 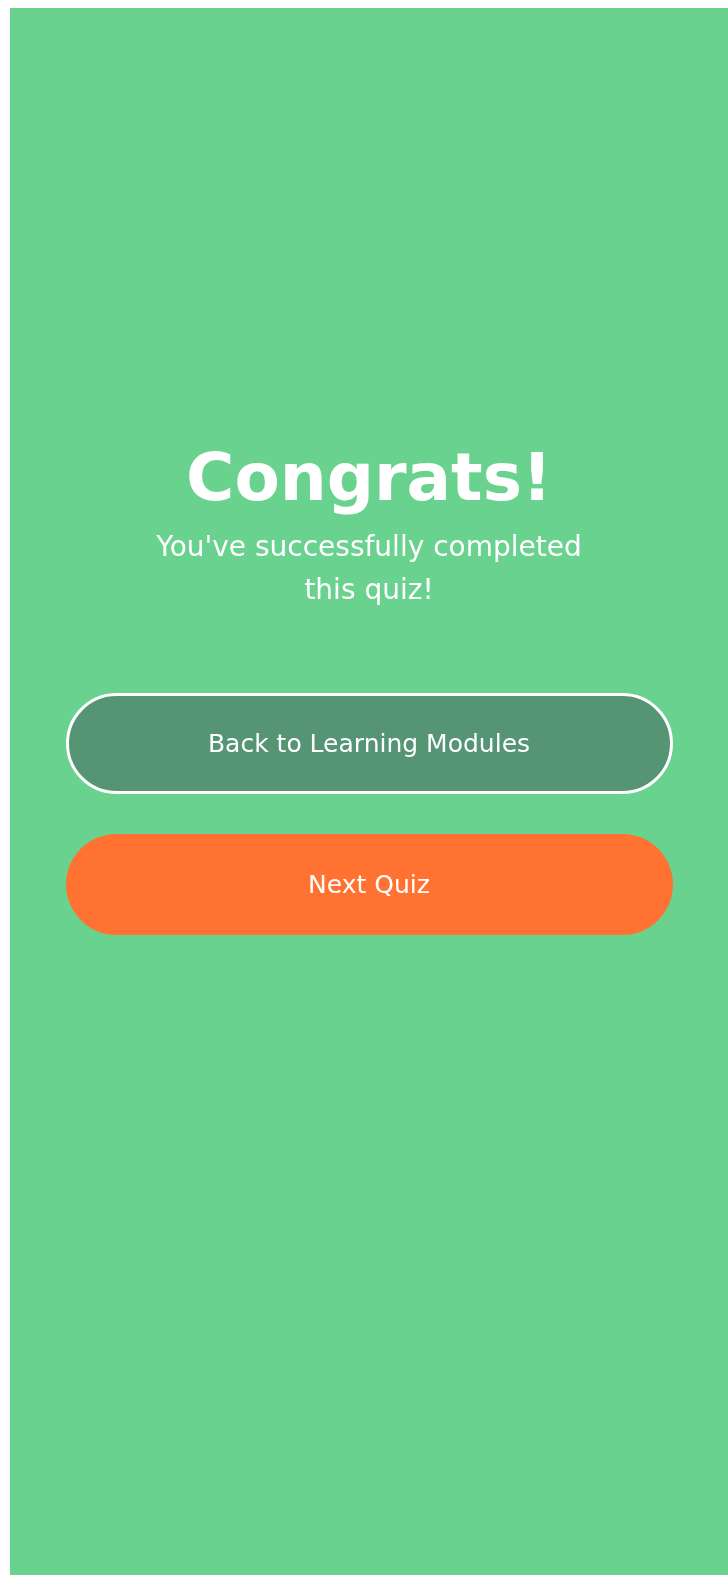 I want to click on congrats-title: Congrats!, so click(x=369, y=478).